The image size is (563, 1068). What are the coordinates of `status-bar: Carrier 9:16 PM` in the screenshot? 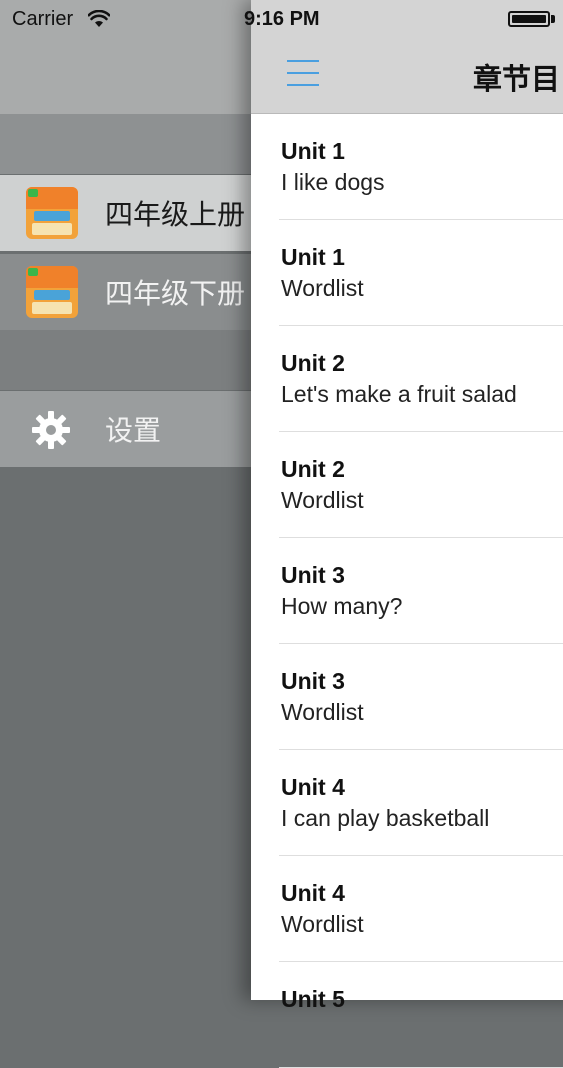 It's located at (281, 20).